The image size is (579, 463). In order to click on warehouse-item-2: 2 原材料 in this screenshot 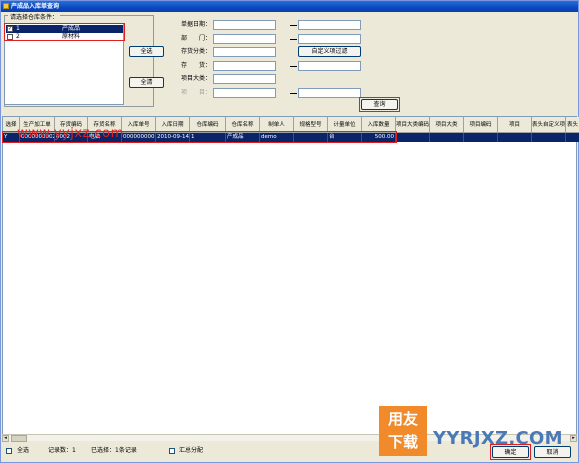, I will do `click(64, 37)`.